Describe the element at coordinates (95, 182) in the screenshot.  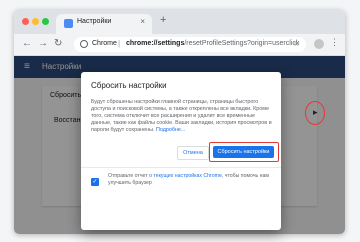
I see `send-report-checkbox: ✓` at that location.